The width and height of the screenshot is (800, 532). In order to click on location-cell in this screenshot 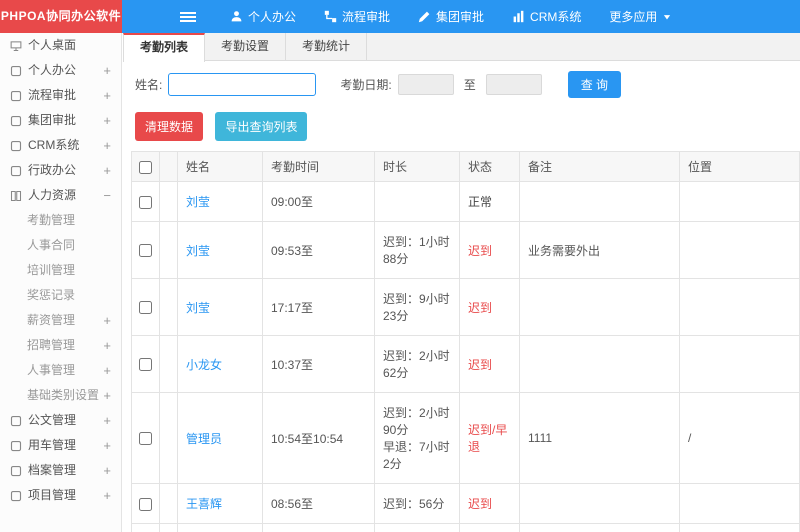, I will do `click(739, 503)`.